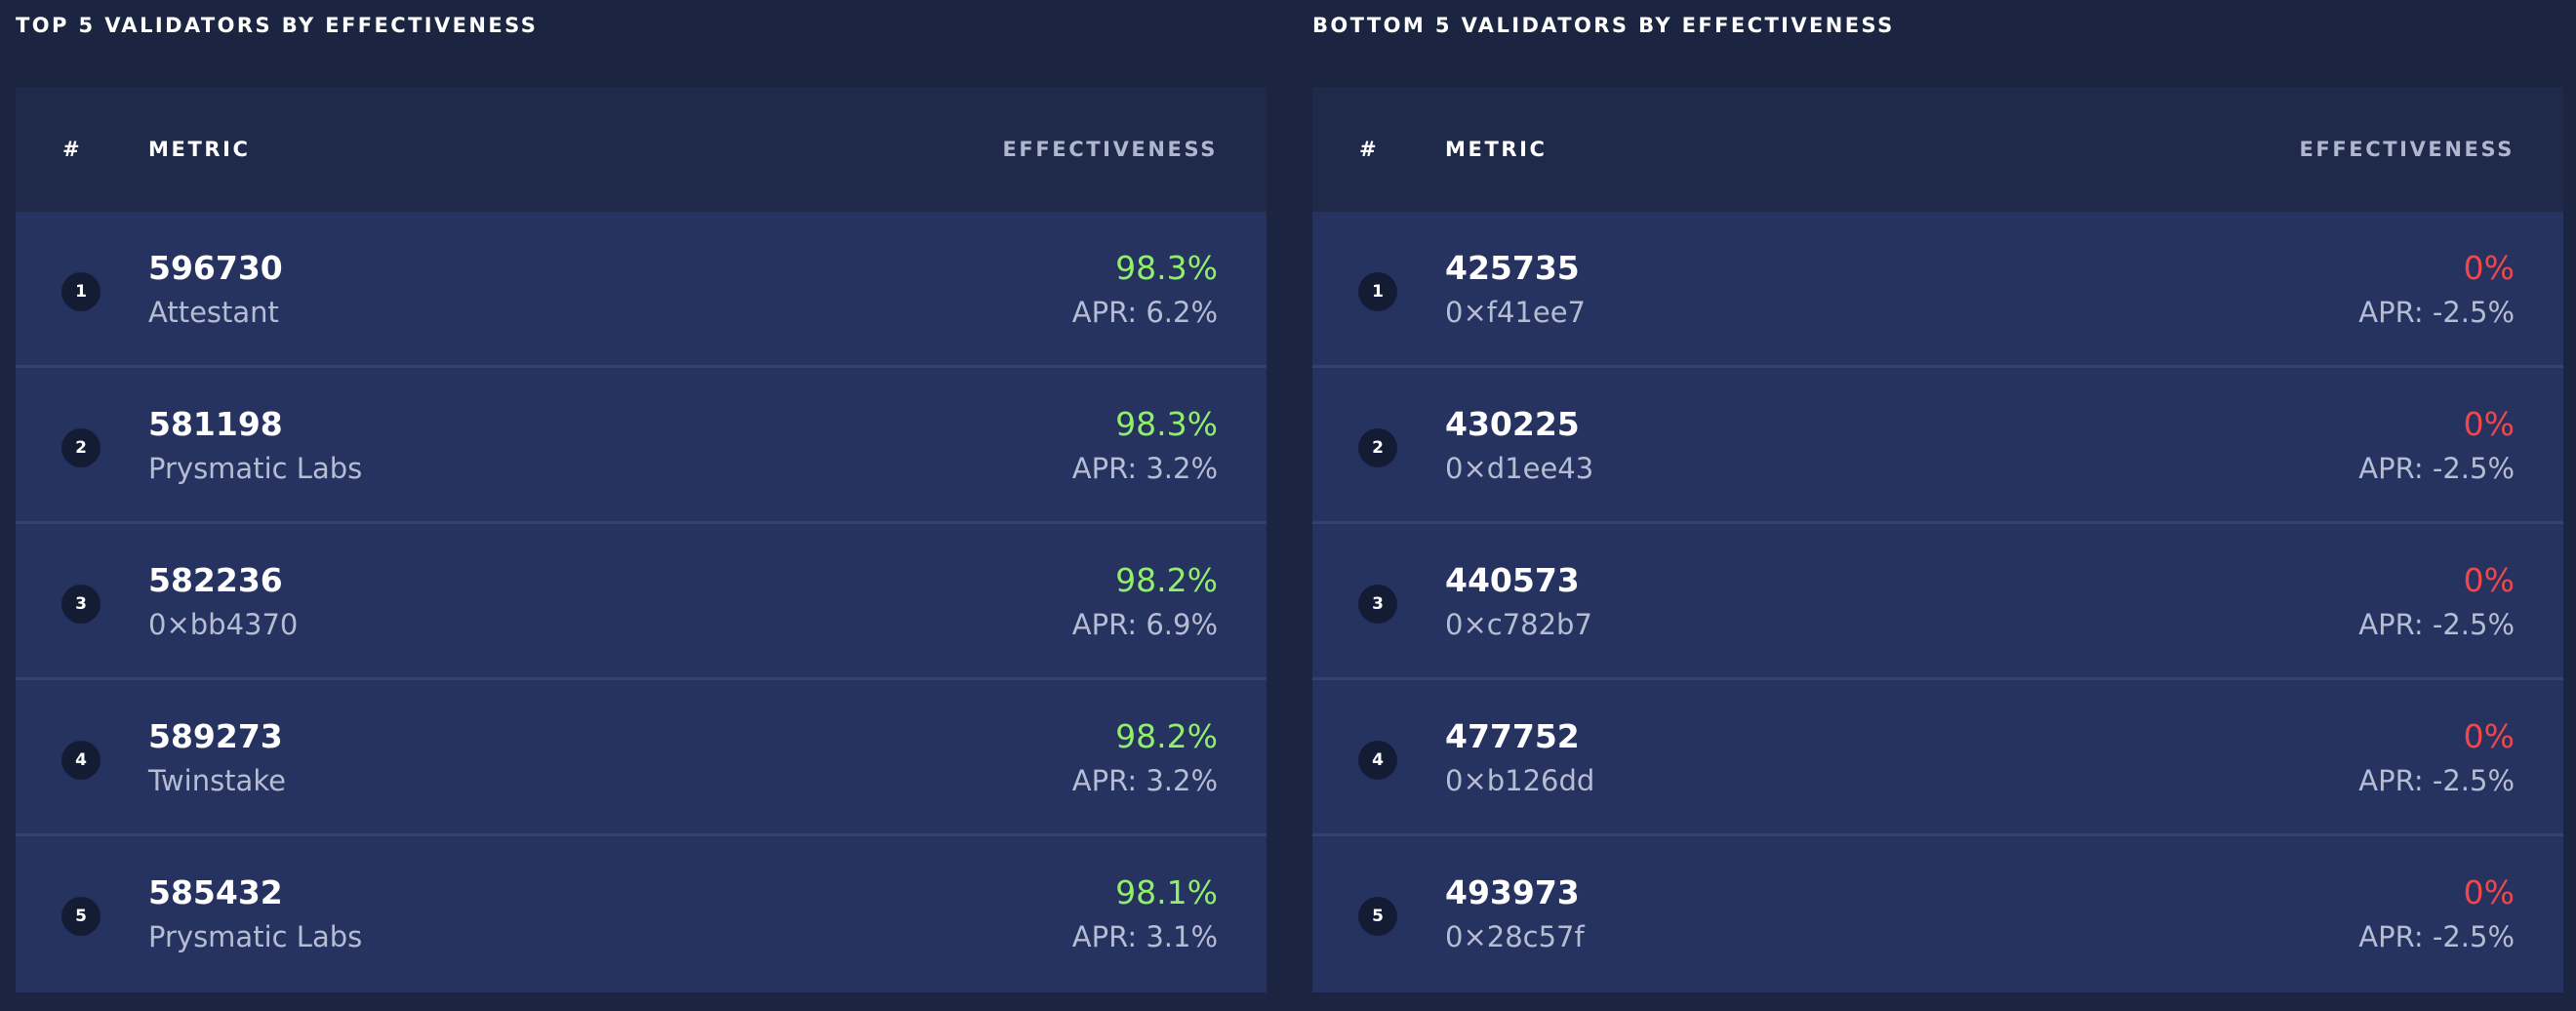  I want to click on table-row: 1 596730 Attestant 98.3% APR: 6.2%, so click(641, 290).